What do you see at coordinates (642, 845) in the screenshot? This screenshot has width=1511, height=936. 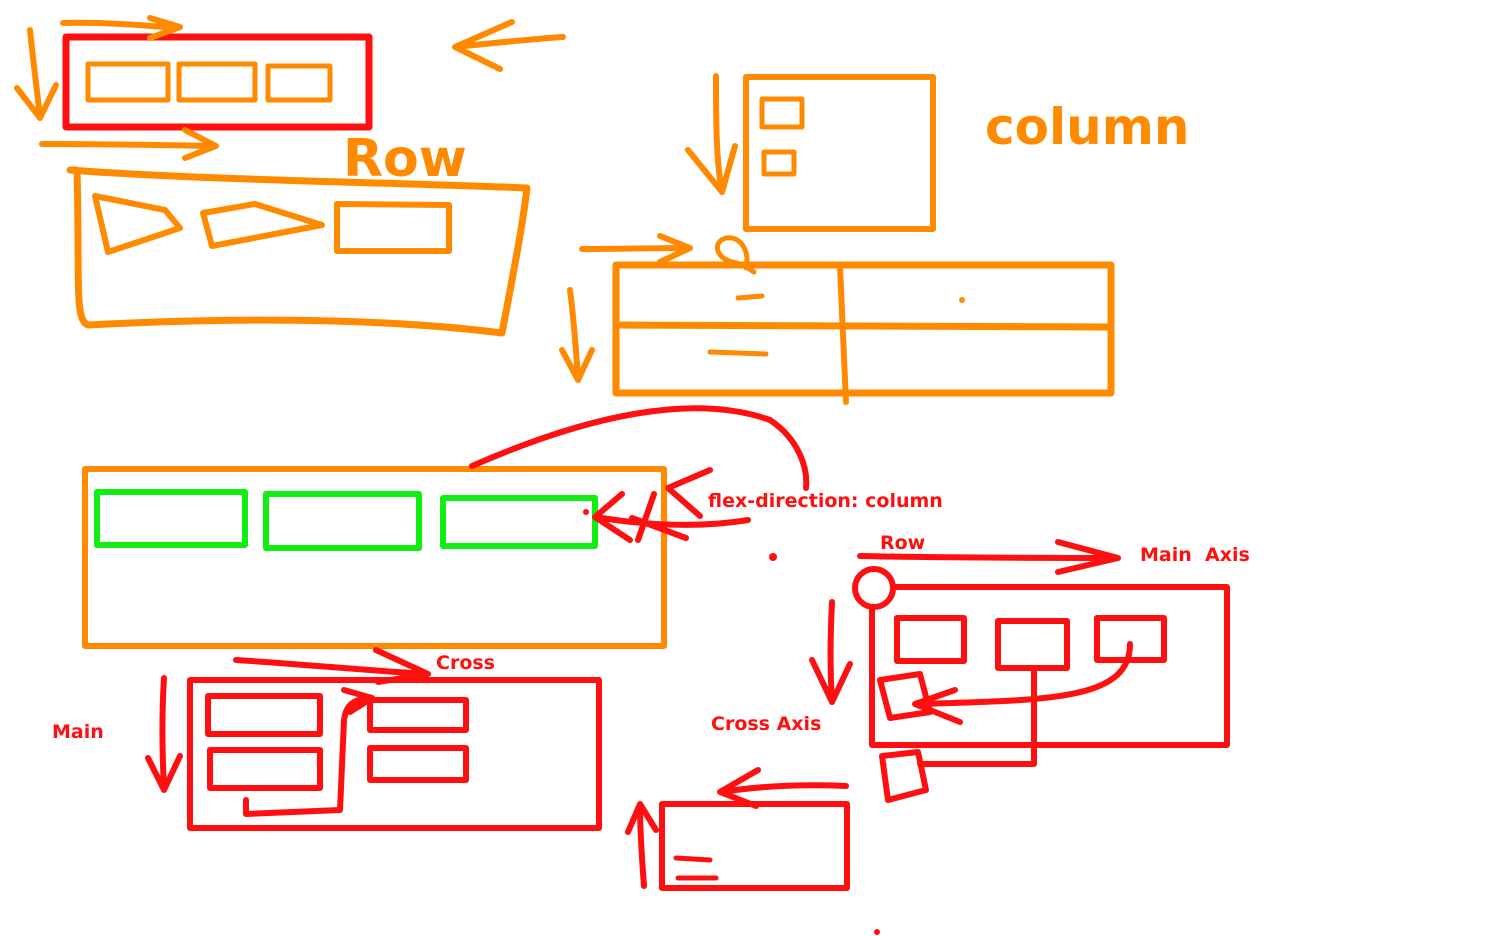 I see `arrow-up-box-icon` at bounding box center [642, 845].